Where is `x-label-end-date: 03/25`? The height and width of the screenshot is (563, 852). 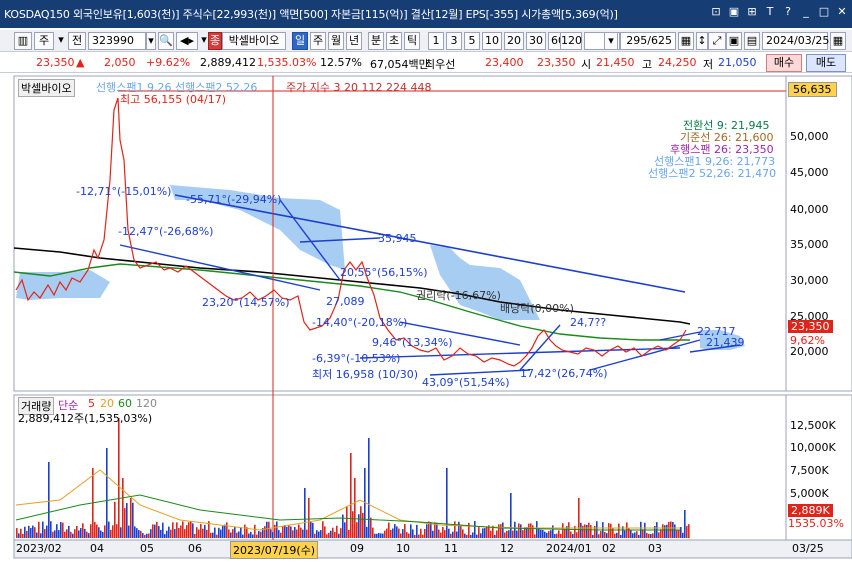 x-label-end-date: 03/25 is located at coordinates (808, 548).